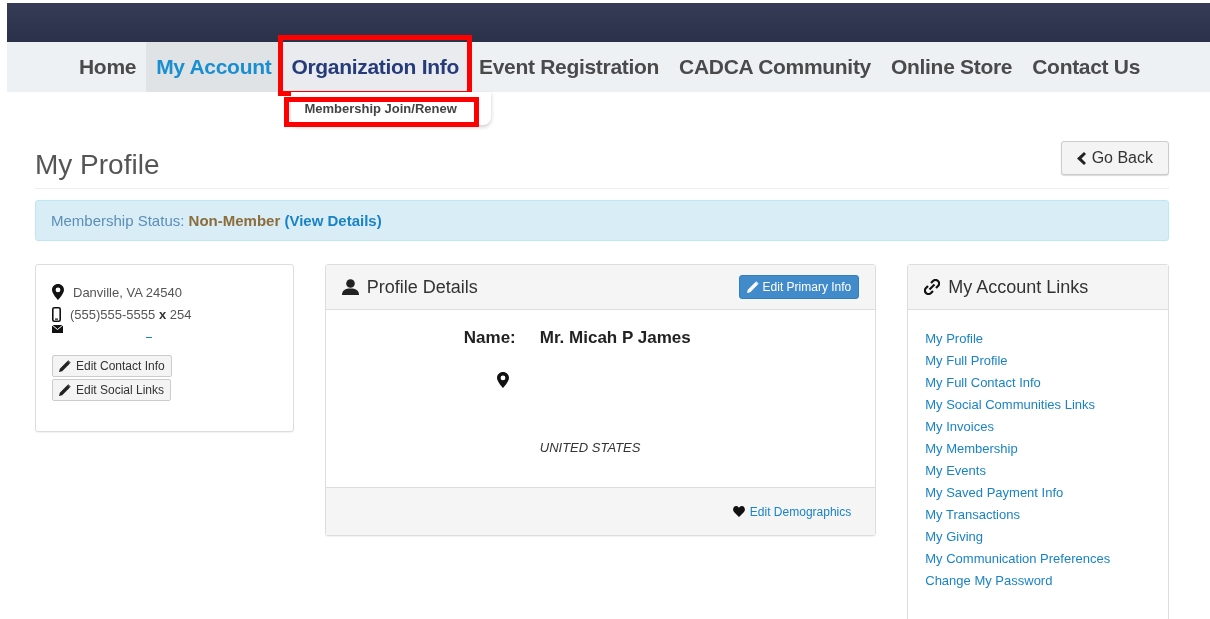 The image size is (1210, 619). I want to click on nav-item: Contact Us, so click(1086, 67).